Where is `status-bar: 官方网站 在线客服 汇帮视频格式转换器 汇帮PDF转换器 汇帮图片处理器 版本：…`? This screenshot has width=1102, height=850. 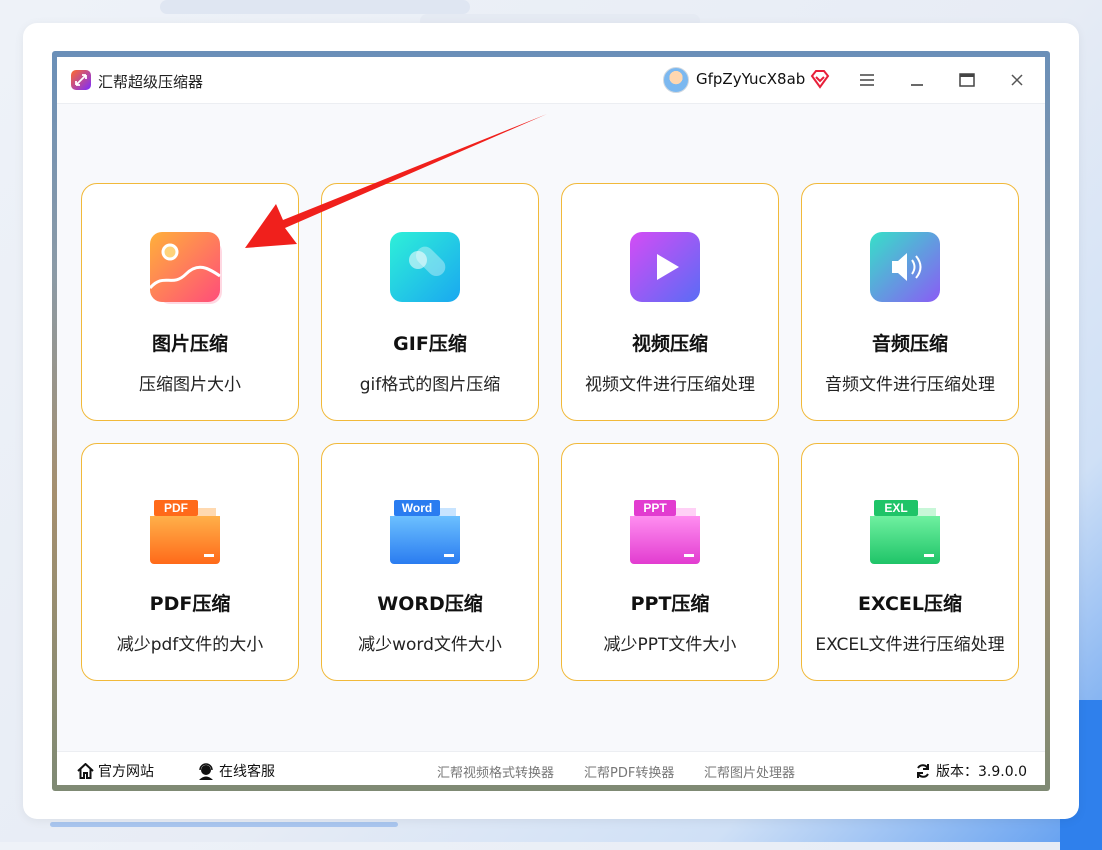
status-bar: 官方网站 在线客服 汇帮视频格式转换器 汇帮PDF转换器 汇帮图片处理器 版本：… is located at coordinates (551, 768).